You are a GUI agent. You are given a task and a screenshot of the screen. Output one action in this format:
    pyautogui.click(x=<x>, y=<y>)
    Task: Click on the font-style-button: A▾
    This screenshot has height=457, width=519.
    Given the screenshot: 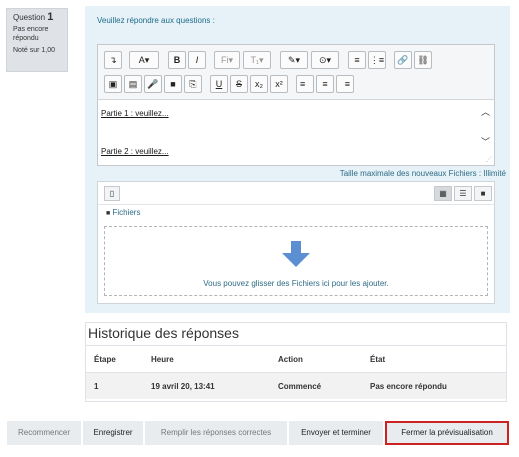 What is the action you would take?
    pyautogui.click(x=144, y=60)
    